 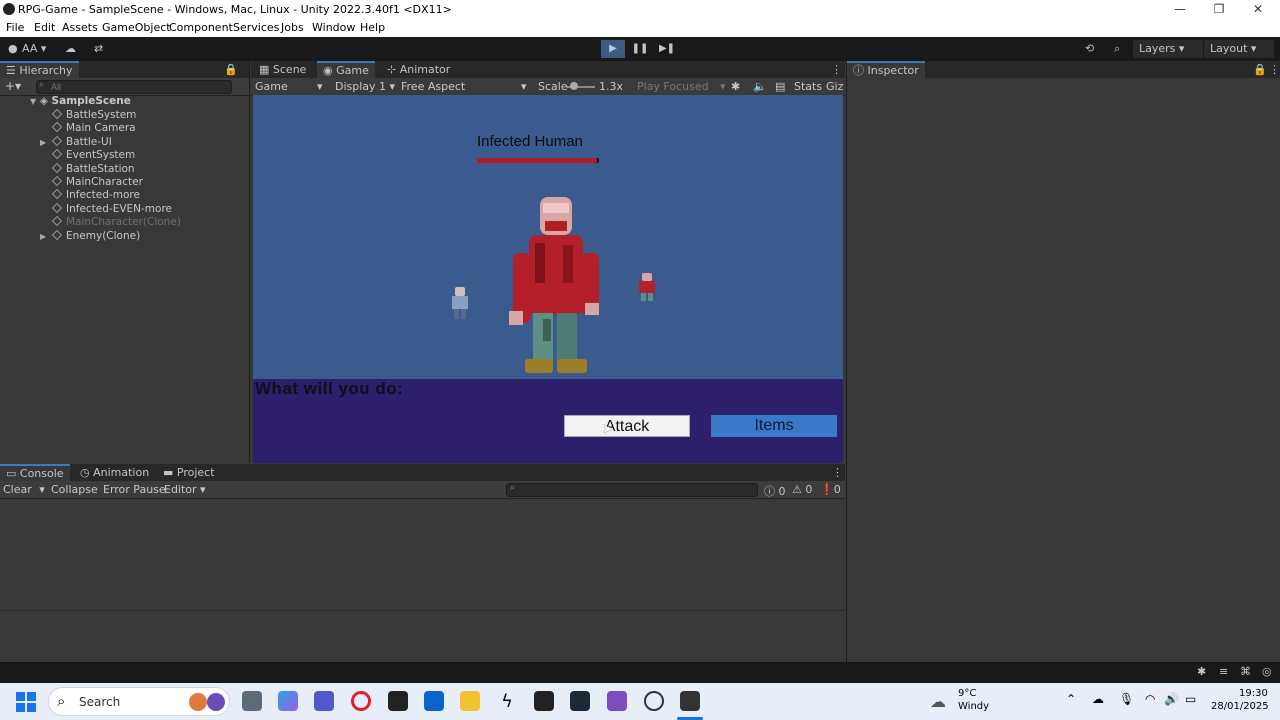 I want to click on history-icon: ⟲, so click(x=1089, y=49).